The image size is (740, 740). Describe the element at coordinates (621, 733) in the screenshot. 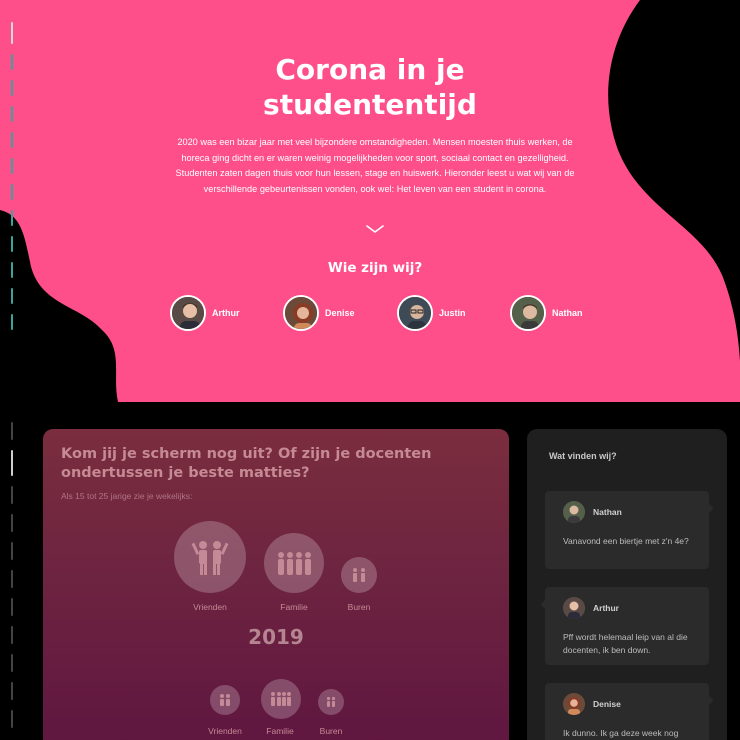

I see `comment-text: Ik dunno. Ik ga deze week nog` at that location.